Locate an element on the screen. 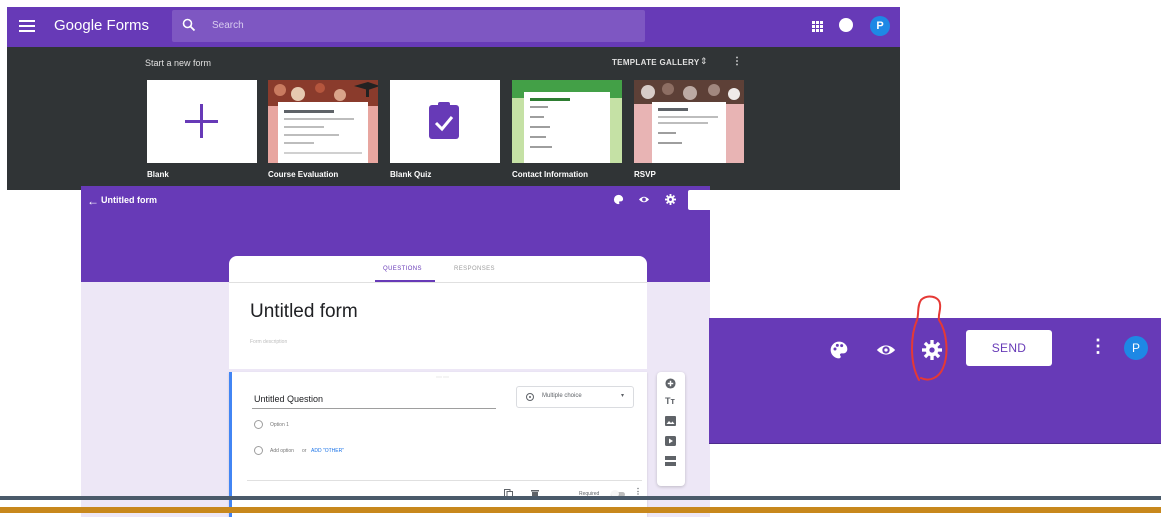 This screenshot has width=1161, height=517. annotation-circle is located at coordinates (929, 338).